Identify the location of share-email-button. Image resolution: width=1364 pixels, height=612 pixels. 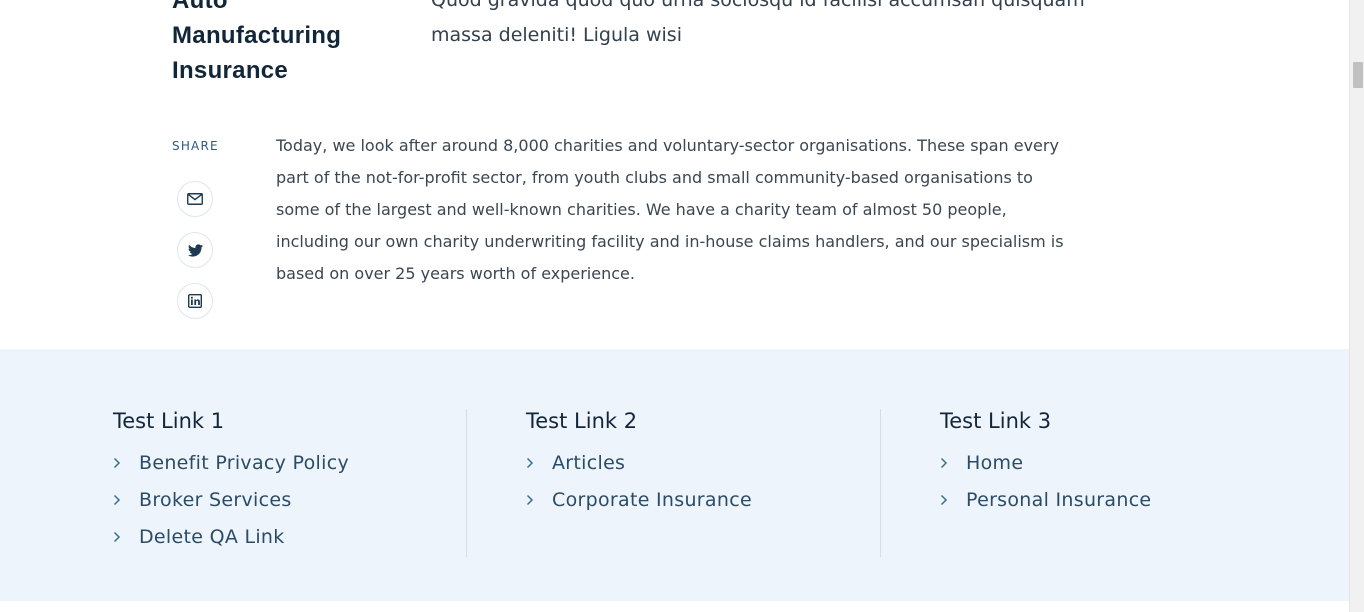
(195, 199).